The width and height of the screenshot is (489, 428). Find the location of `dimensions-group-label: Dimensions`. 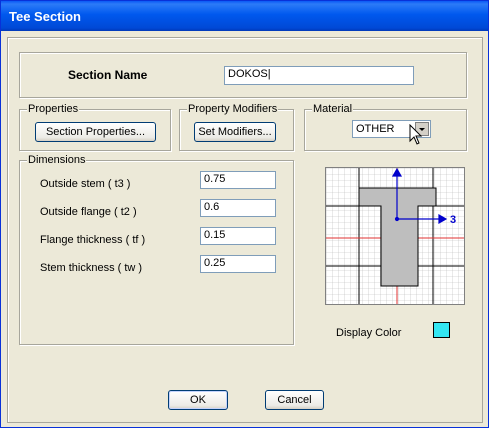

dimensions-group-label: Dimensions is located at coordinates (57, 160).